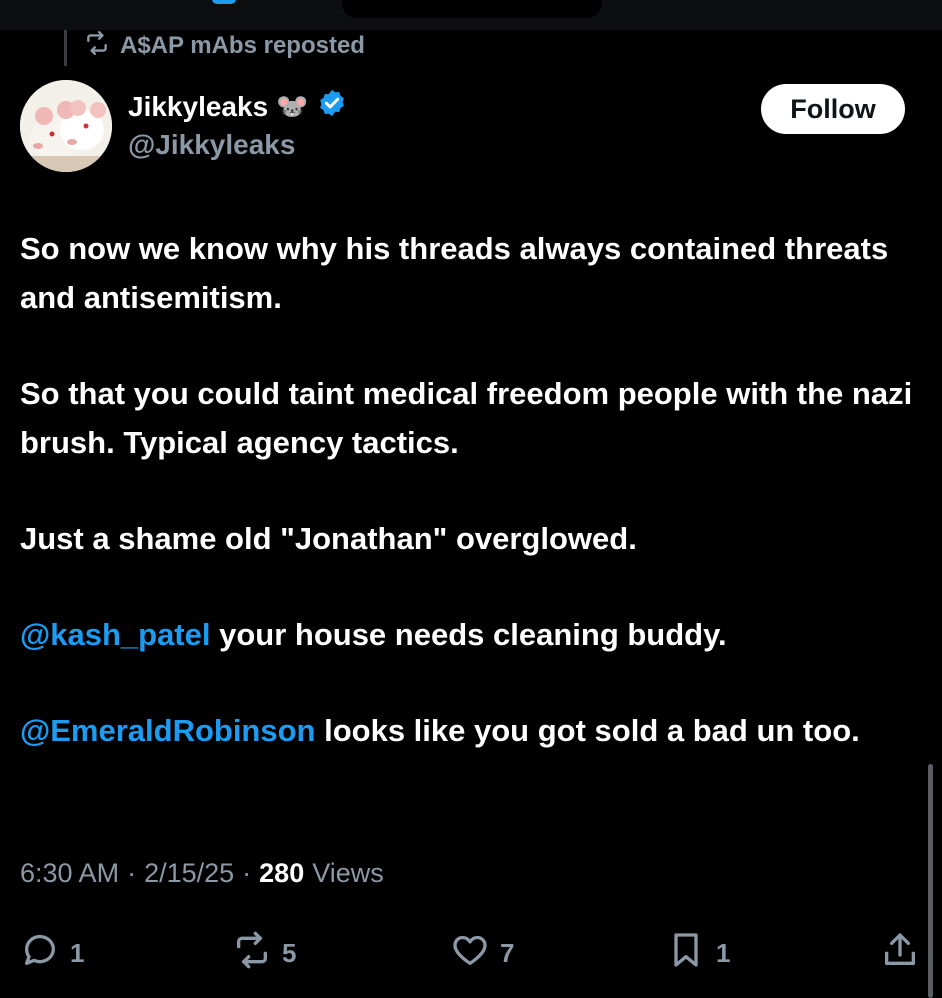 This screenshot has width=942, height=998. I want to click on author-handle: @Jikkyleaks, so click(212, 144).